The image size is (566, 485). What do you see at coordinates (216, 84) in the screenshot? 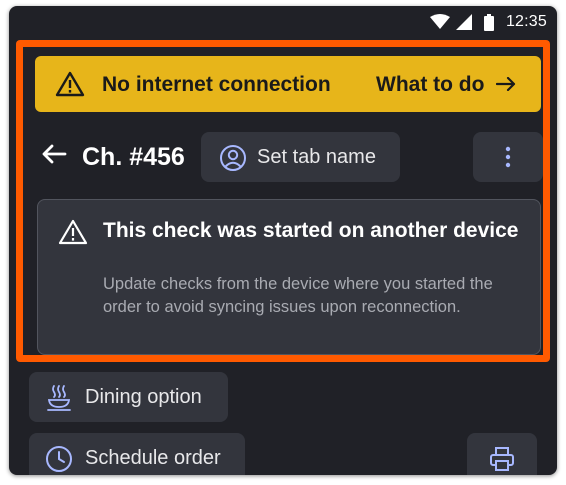
I see `banner-title: No internet connection` at bounding box center [216, 84].